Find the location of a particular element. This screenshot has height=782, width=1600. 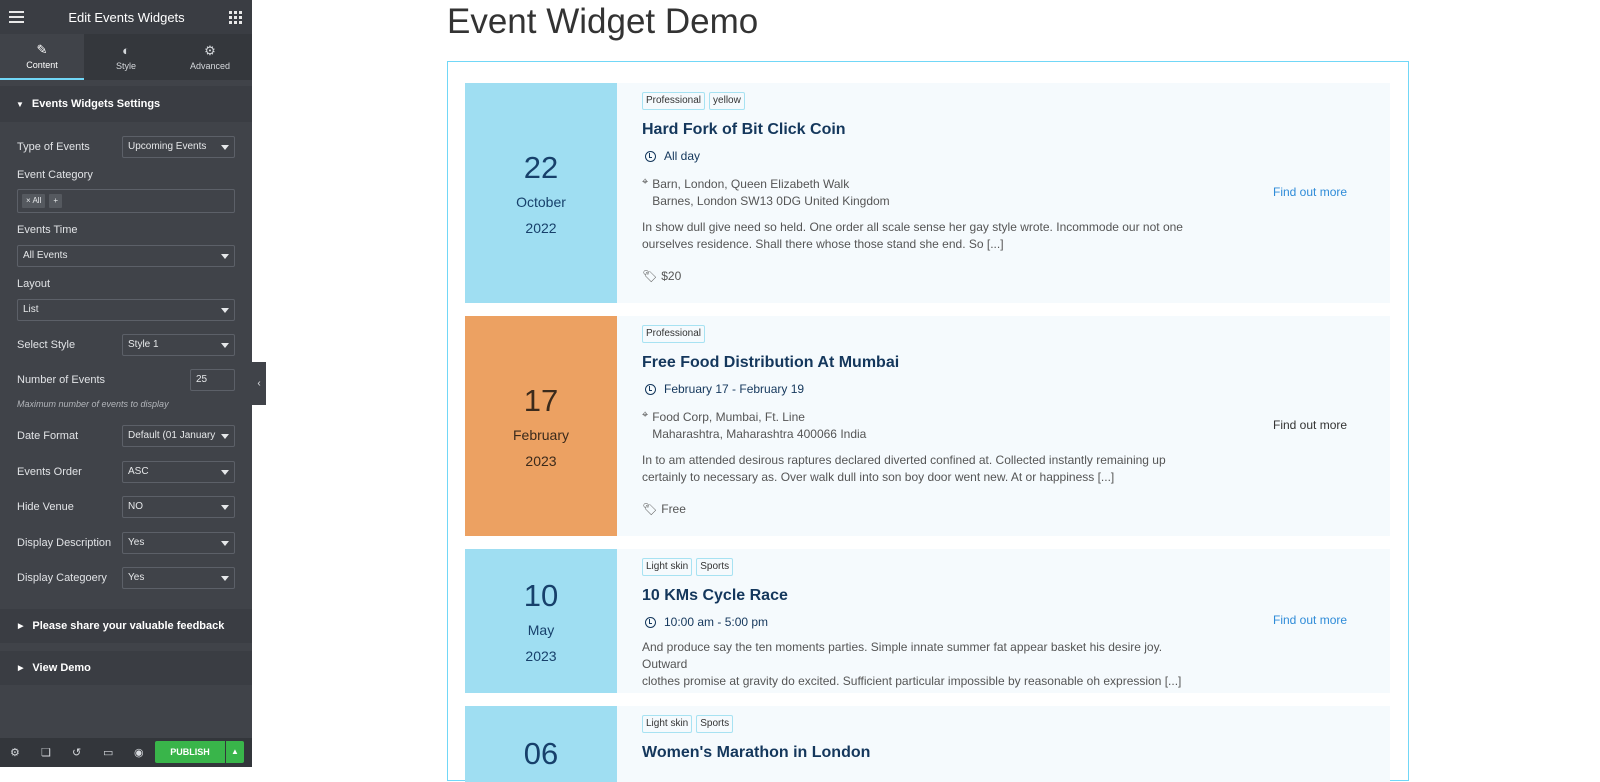

event-venue-line2: Maharashtra, Maharashtra 400066 India is located at coordinates (759, 434).